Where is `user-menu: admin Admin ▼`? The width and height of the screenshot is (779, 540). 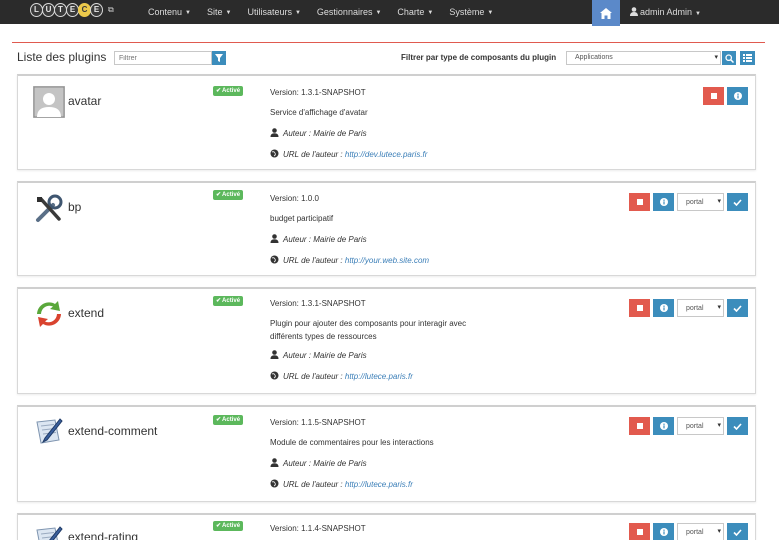 user-menu: admin Admin ▼ is located at coordinates (665, 13).